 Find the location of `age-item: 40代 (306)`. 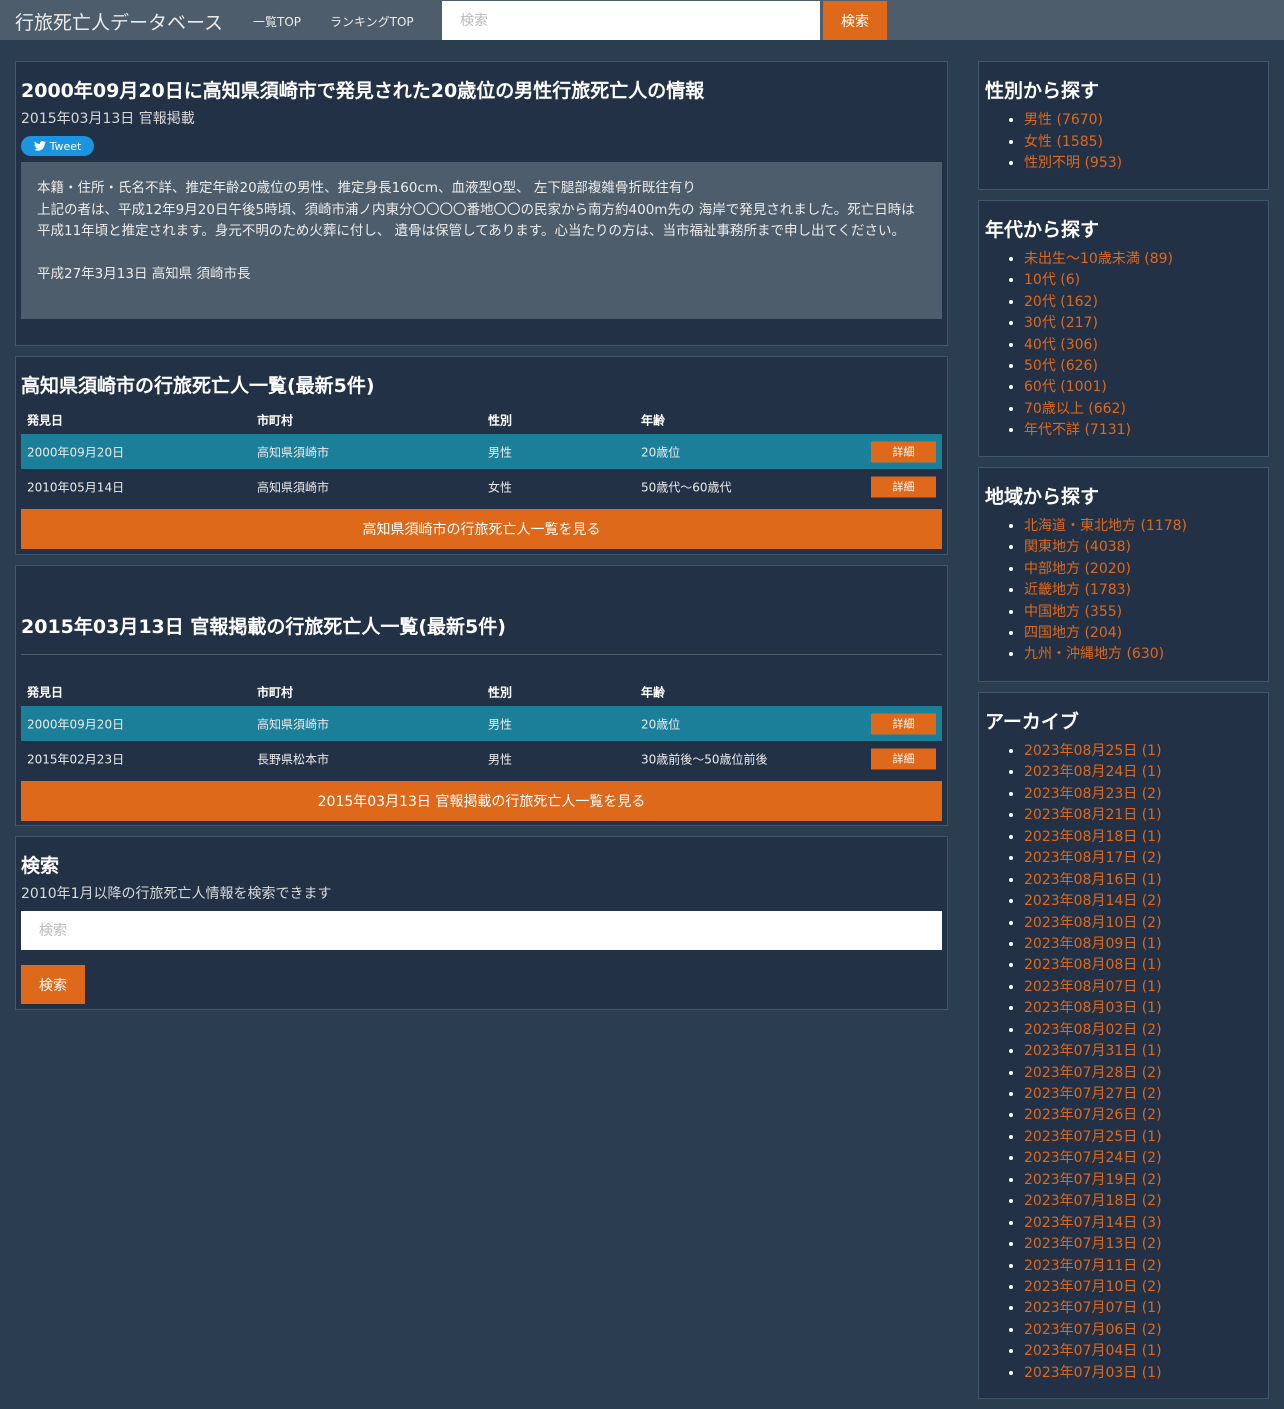

age-item: 40代 (306) is located at coordinates (1098, 345).